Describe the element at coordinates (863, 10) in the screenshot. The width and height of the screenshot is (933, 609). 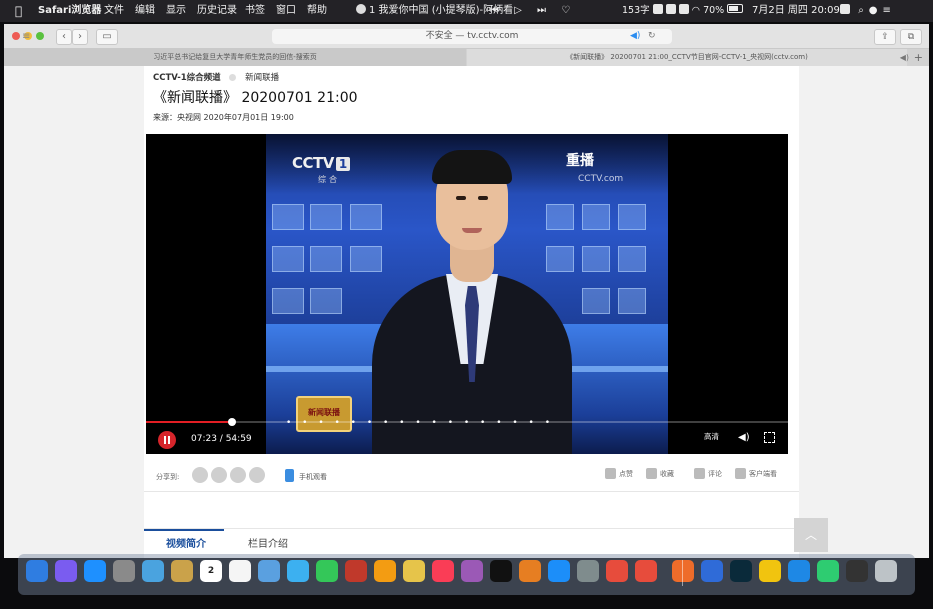
I see `spotlight-icon: ⌕` at that location.